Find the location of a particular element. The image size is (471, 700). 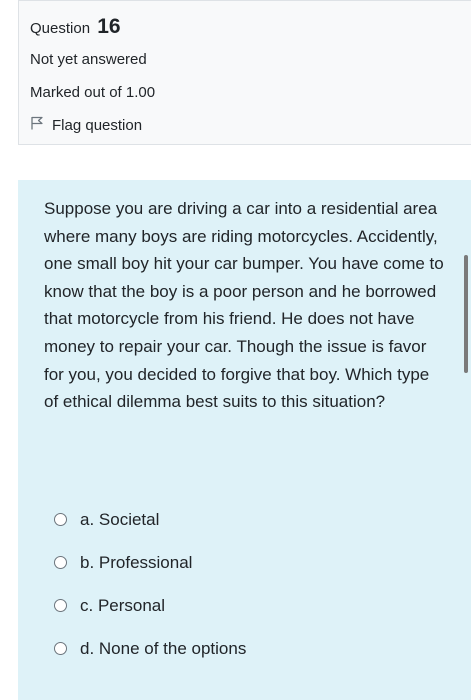

flag-icon is located at coordinates (41, 125).